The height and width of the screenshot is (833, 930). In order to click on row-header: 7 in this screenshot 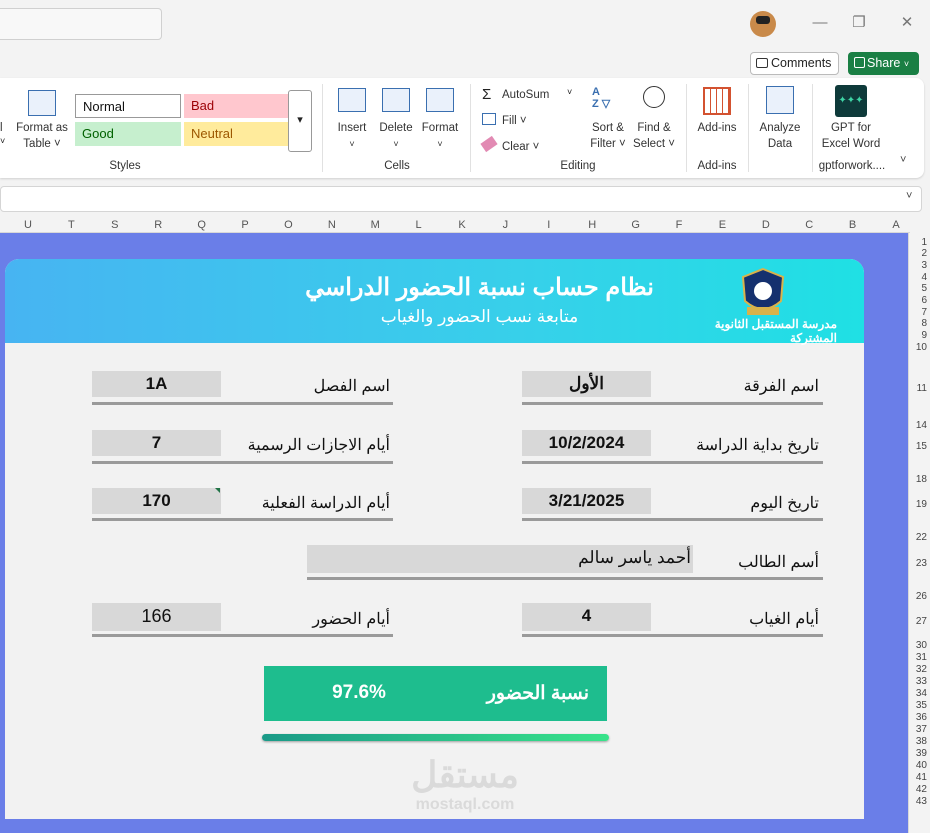, I will do `click(924, 312)`.